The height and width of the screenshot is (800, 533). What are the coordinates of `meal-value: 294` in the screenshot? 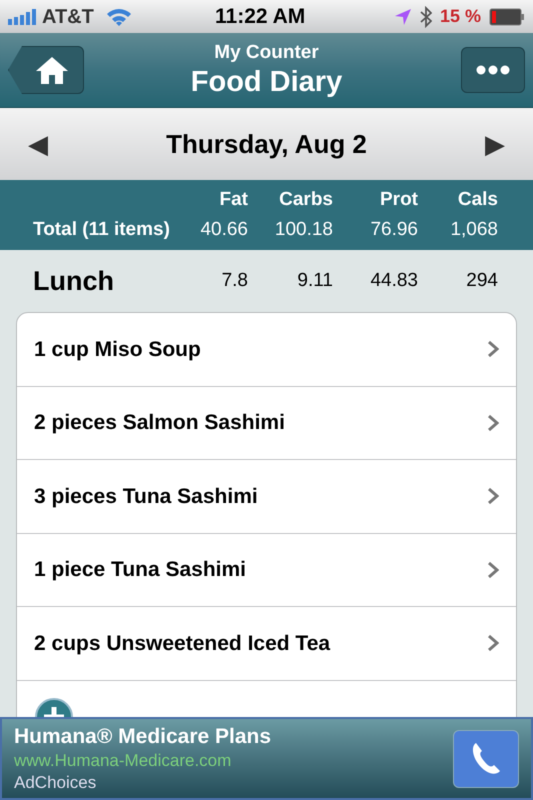 It's located at (481, 280).